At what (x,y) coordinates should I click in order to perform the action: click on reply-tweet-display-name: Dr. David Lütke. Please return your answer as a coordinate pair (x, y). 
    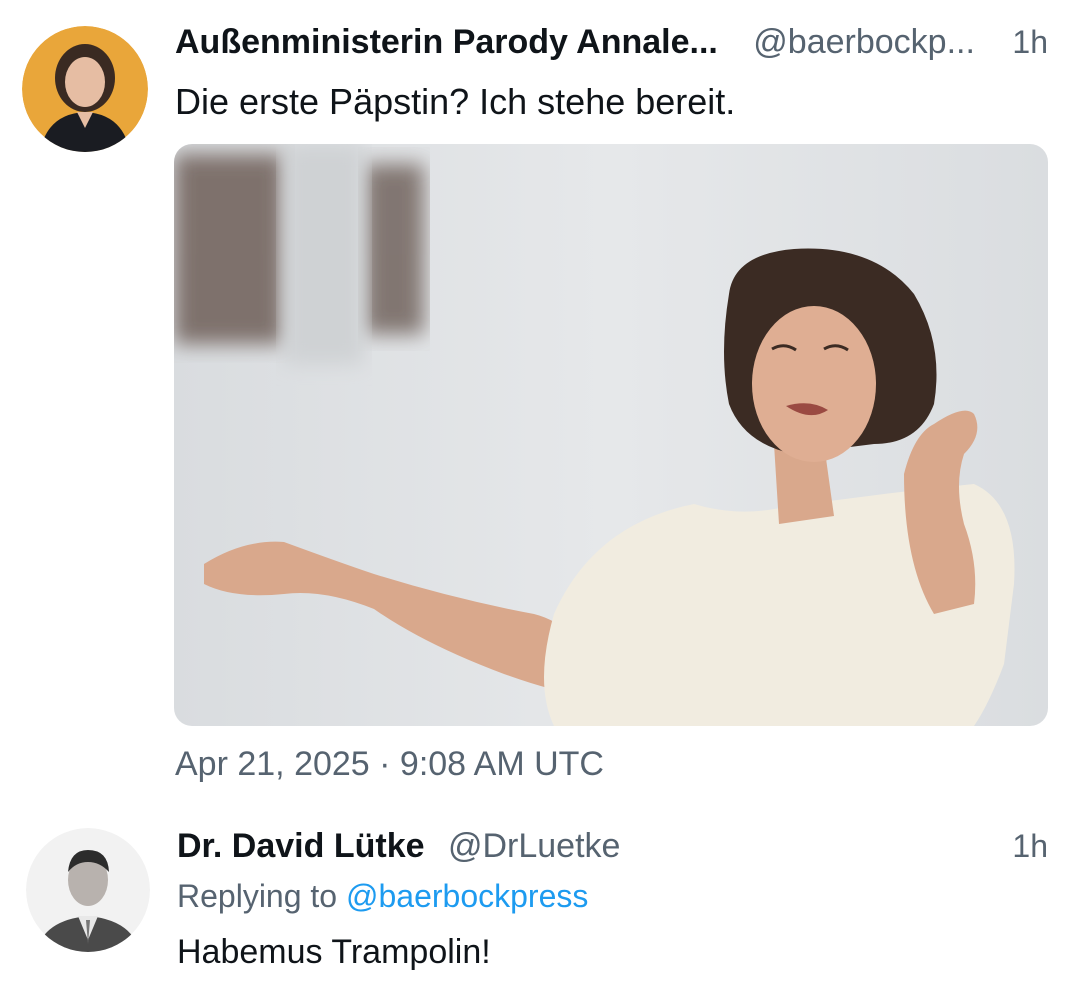
    Looking at the image, I should click on (301, 846).